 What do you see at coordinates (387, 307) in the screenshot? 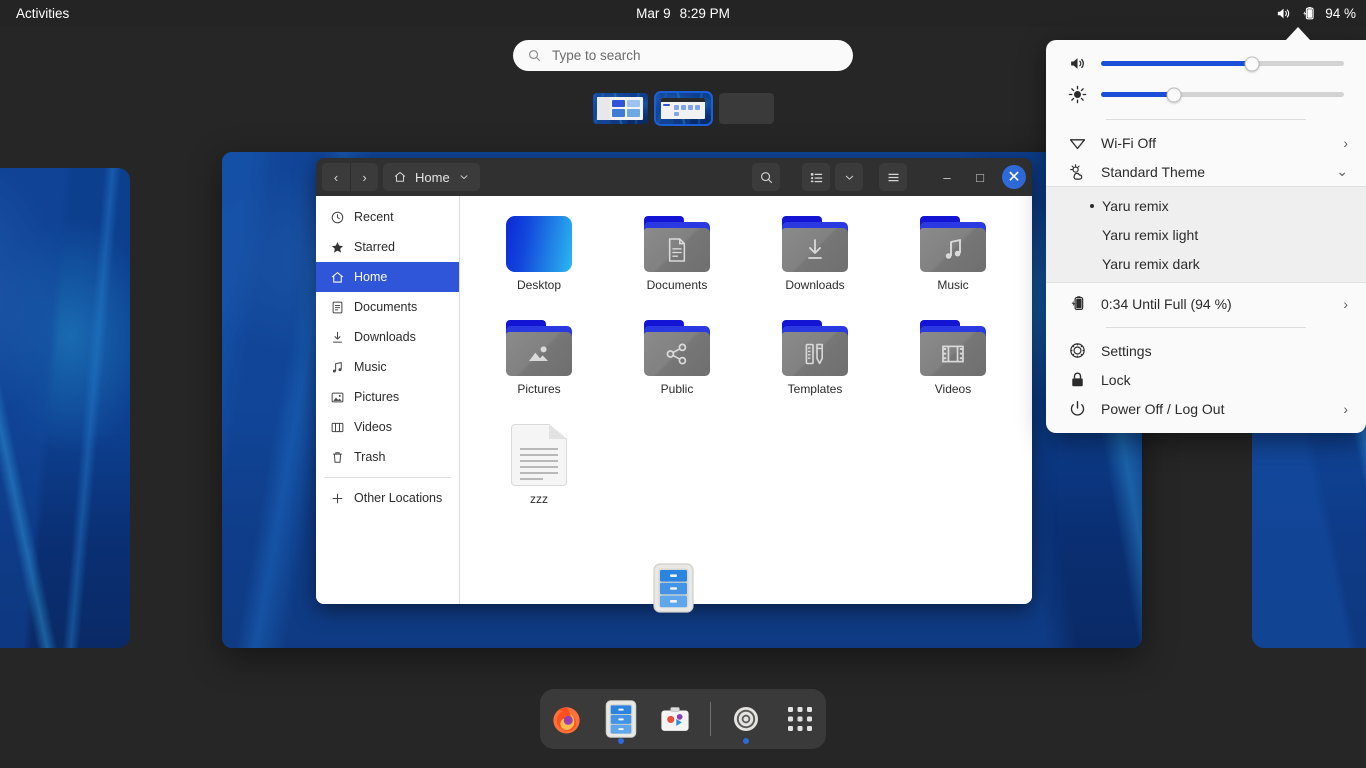
I see `sidebar-item-documents: Documents` at bounding box center [387, 307].